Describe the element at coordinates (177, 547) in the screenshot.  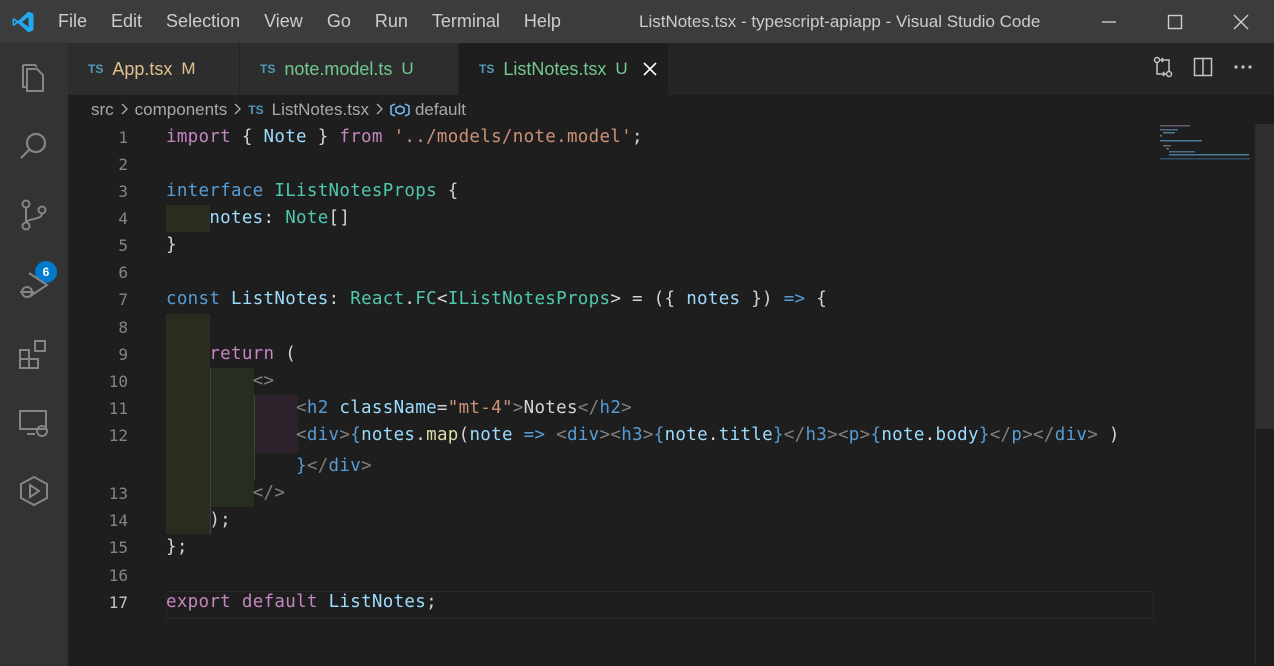
I see `code-text: };` at that location.